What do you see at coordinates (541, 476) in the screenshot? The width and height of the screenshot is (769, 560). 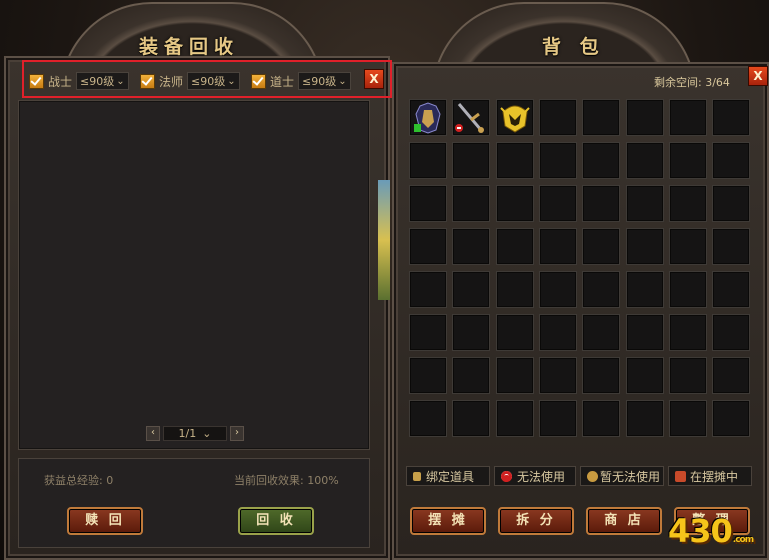 I see `legend-unusable-label: 无法使用` at bounding box center [541, 476].